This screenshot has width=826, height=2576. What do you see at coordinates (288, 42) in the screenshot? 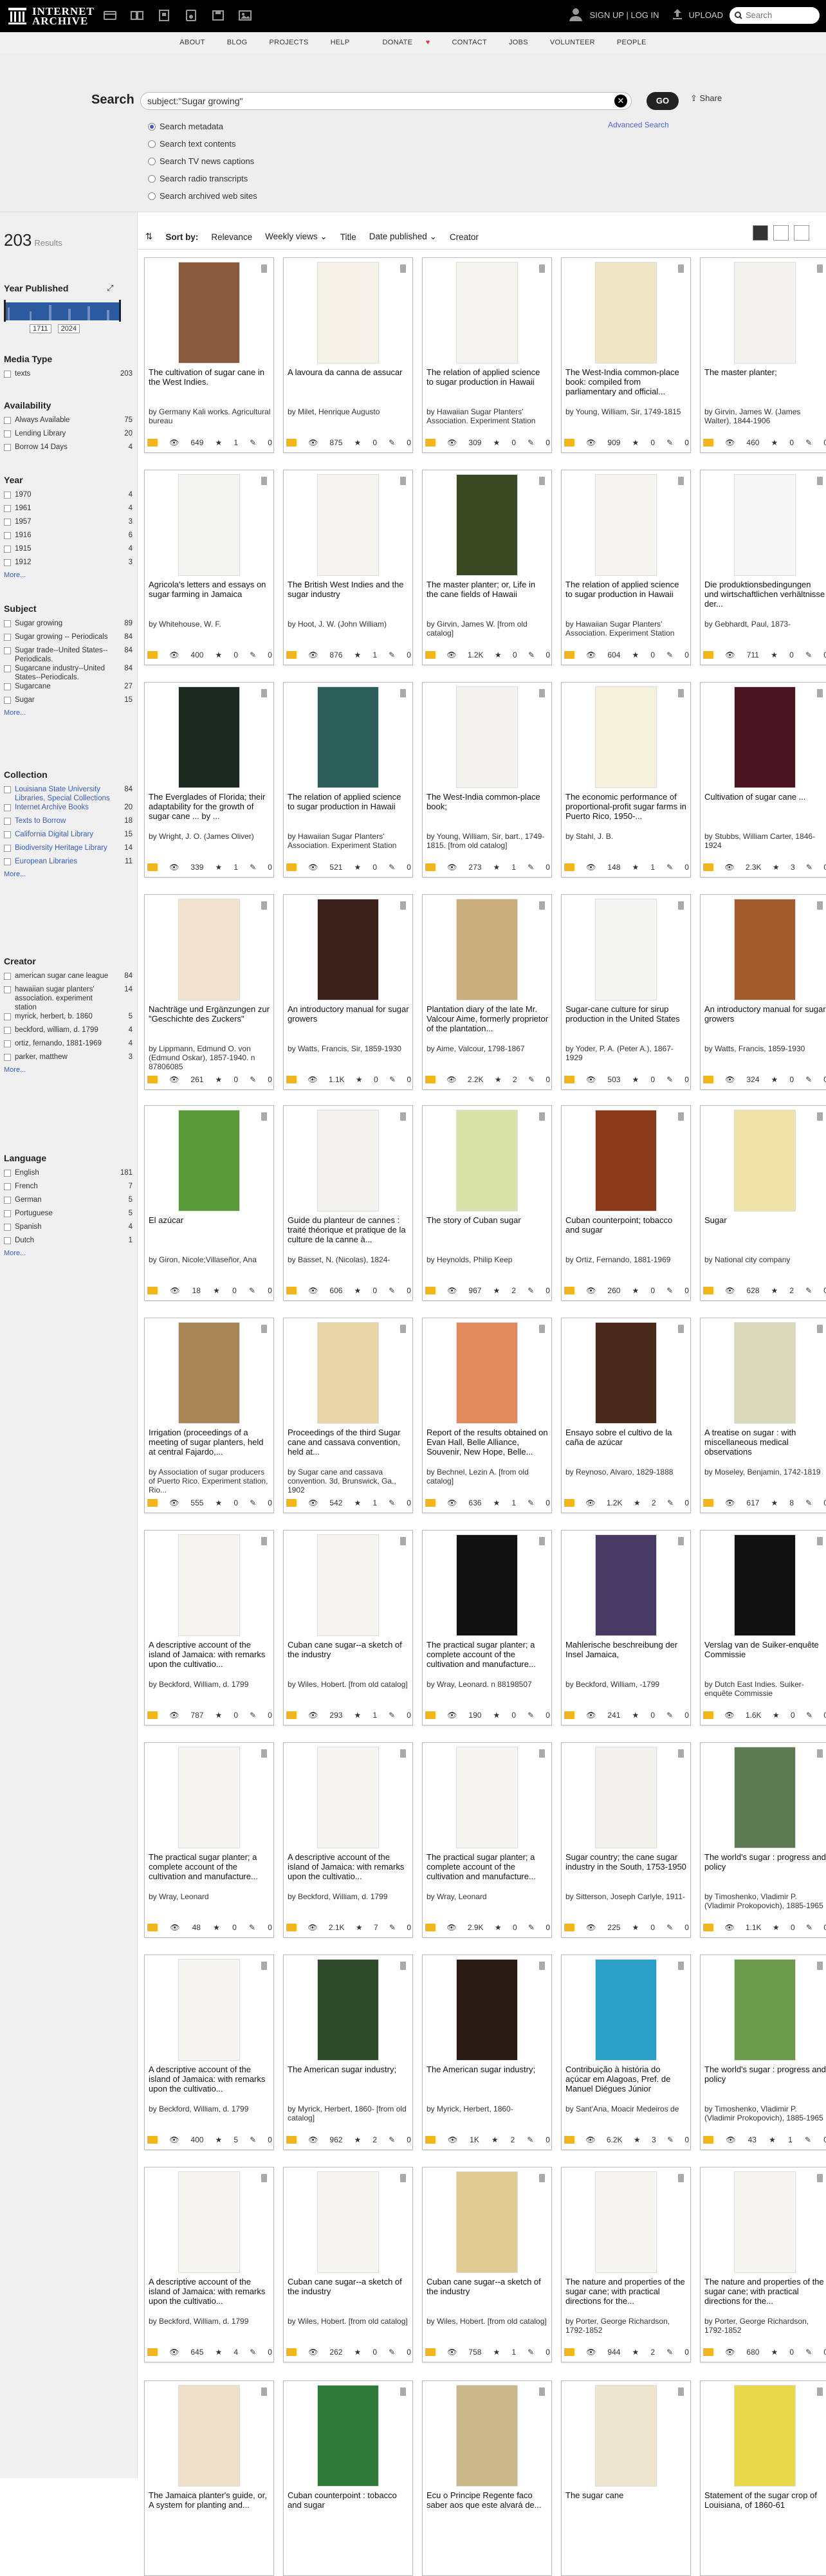
I see `nav-projects: PROJECTS` at bounding box center [288, 42].